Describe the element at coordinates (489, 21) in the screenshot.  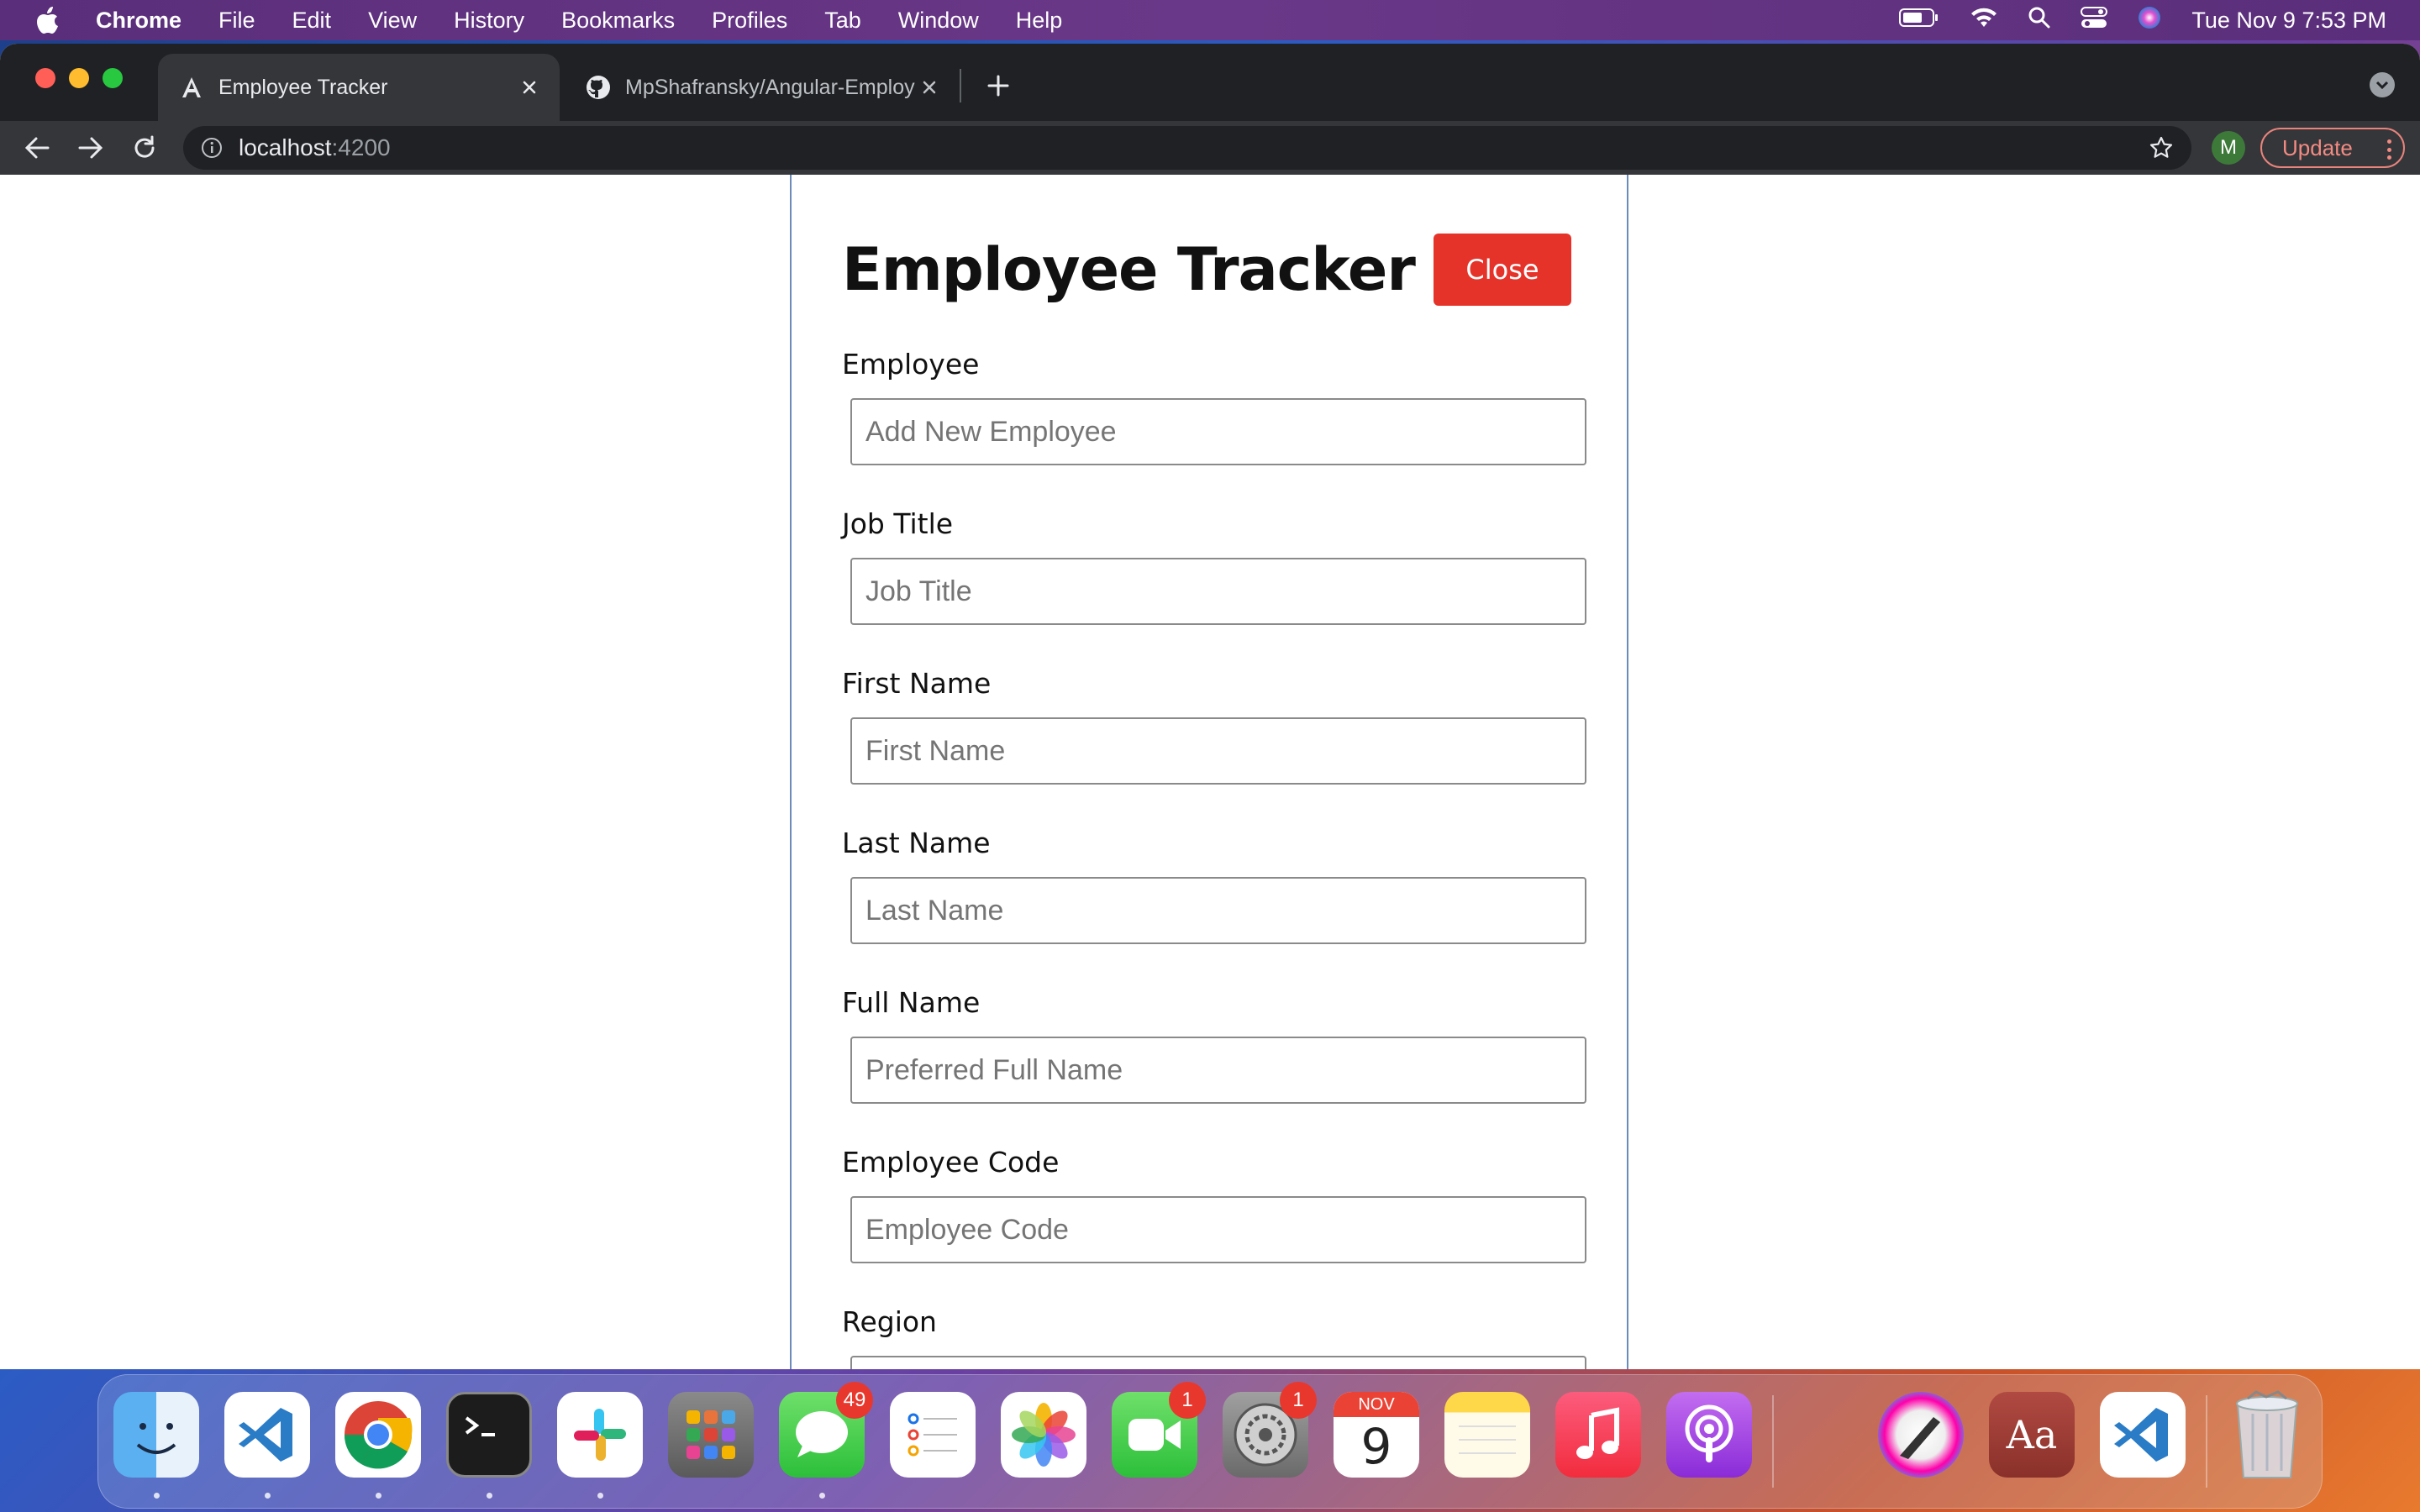
I see `menu-history: History` at that location.